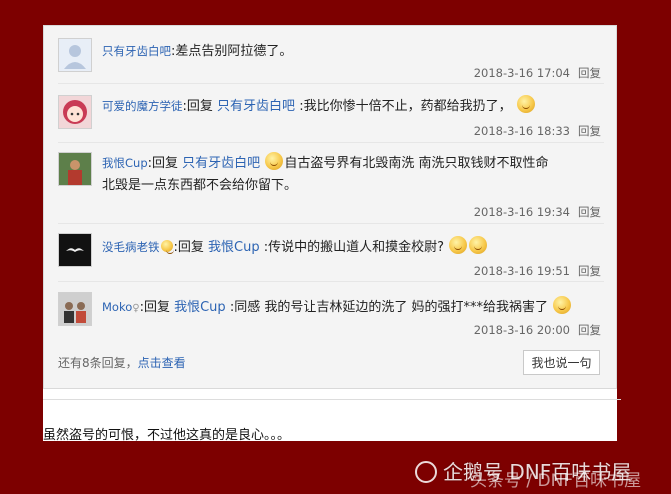  I want to click on reply-meta: 2018-3-16 19:34 回复, so click(537, 212).